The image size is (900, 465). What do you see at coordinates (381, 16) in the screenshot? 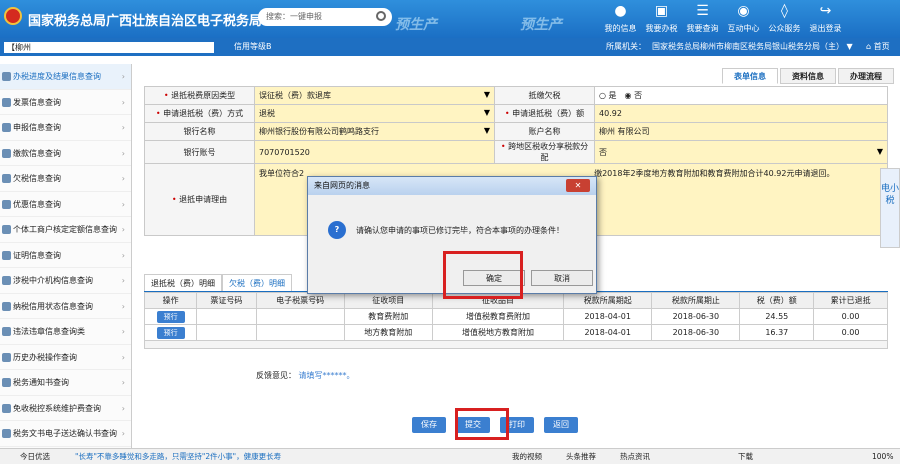
I see `search-icon` at bounding box center [381, 16].